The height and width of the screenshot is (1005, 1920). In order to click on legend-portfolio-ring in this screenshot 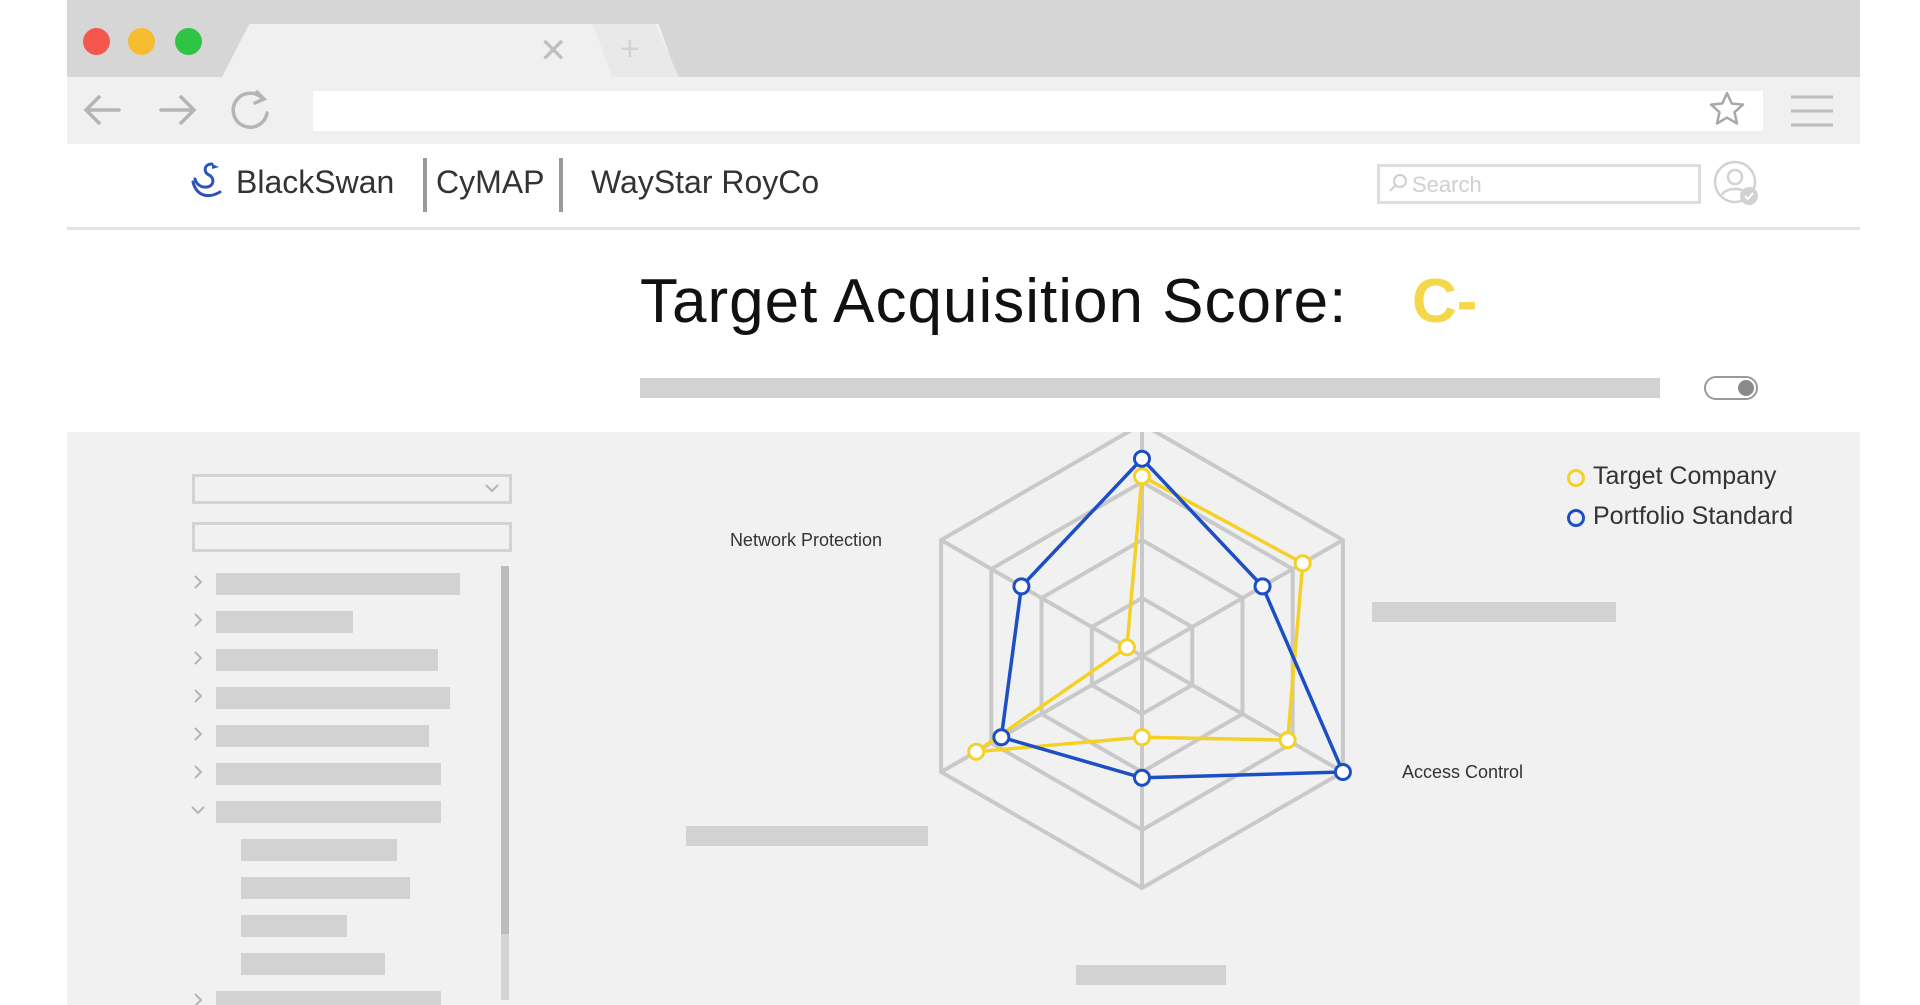, I will do `click(1576, 518)`.